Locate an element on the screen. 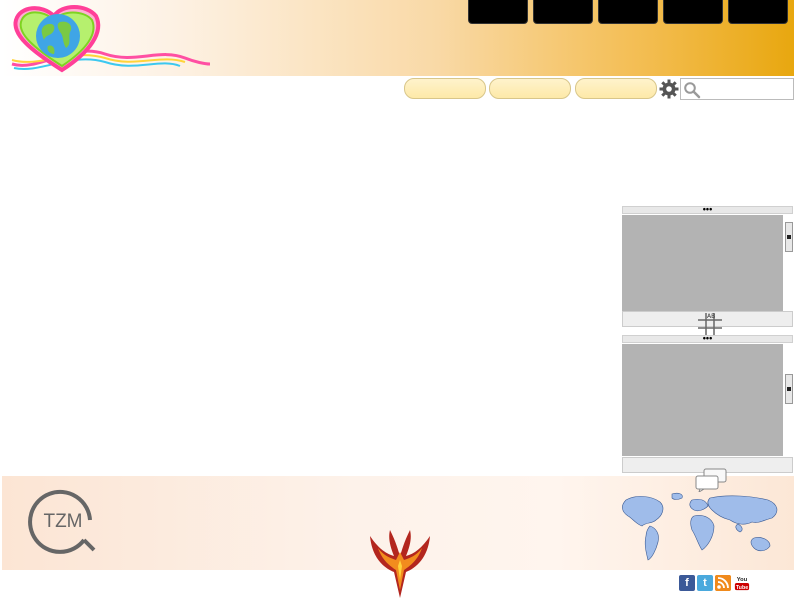 This screenshot has height=600, width=800. grid-icon-label: AB is located at coordinates (711, 316).